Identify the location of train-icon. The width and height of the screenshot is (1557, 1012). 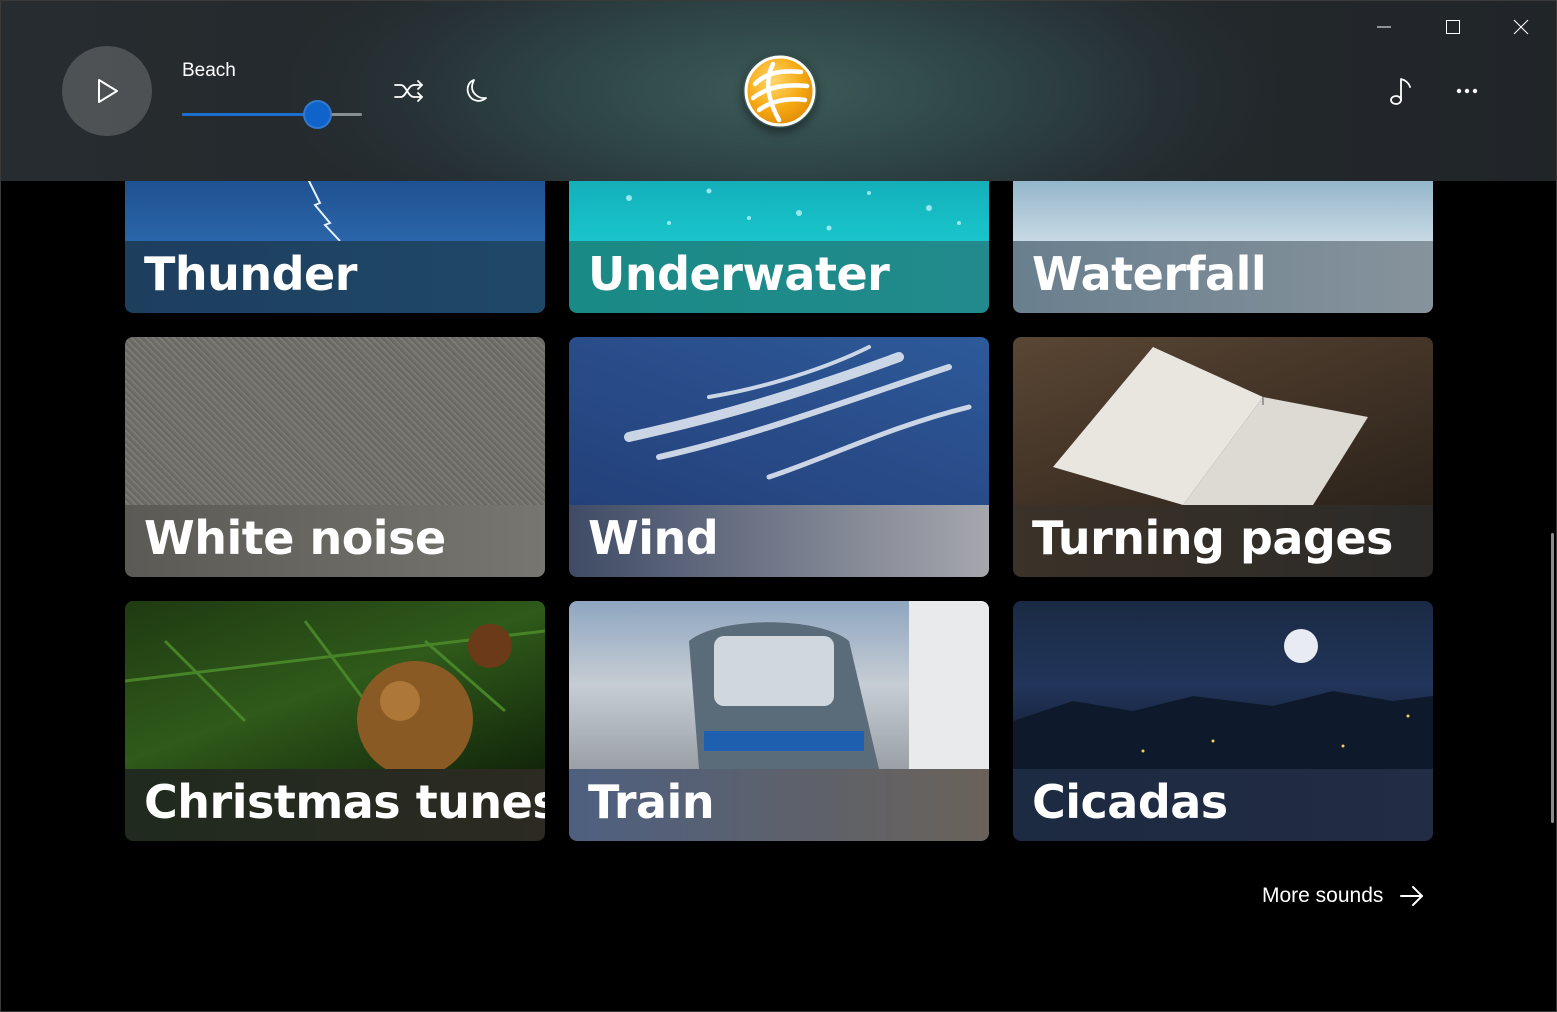
(839, 685).